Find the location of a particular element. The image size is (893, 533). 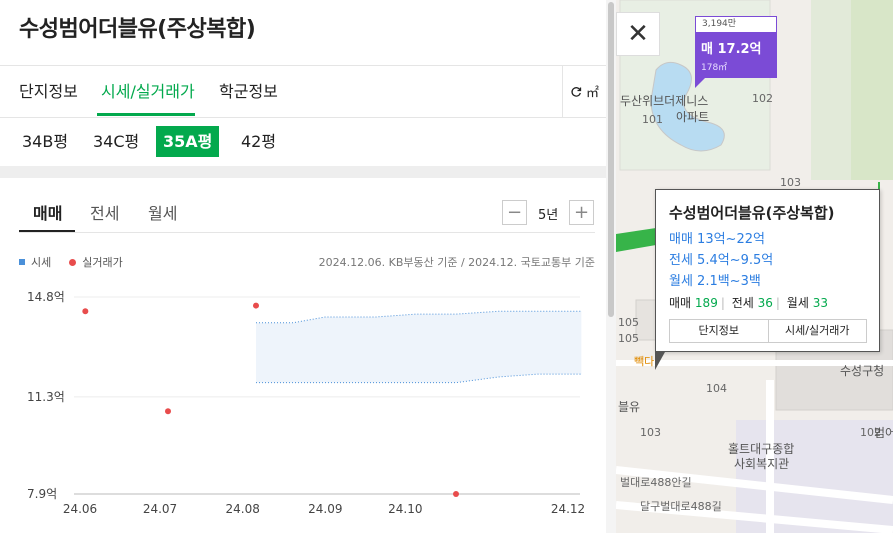

pyeong-34b: 34B평 is located at coordinates (45, 141).